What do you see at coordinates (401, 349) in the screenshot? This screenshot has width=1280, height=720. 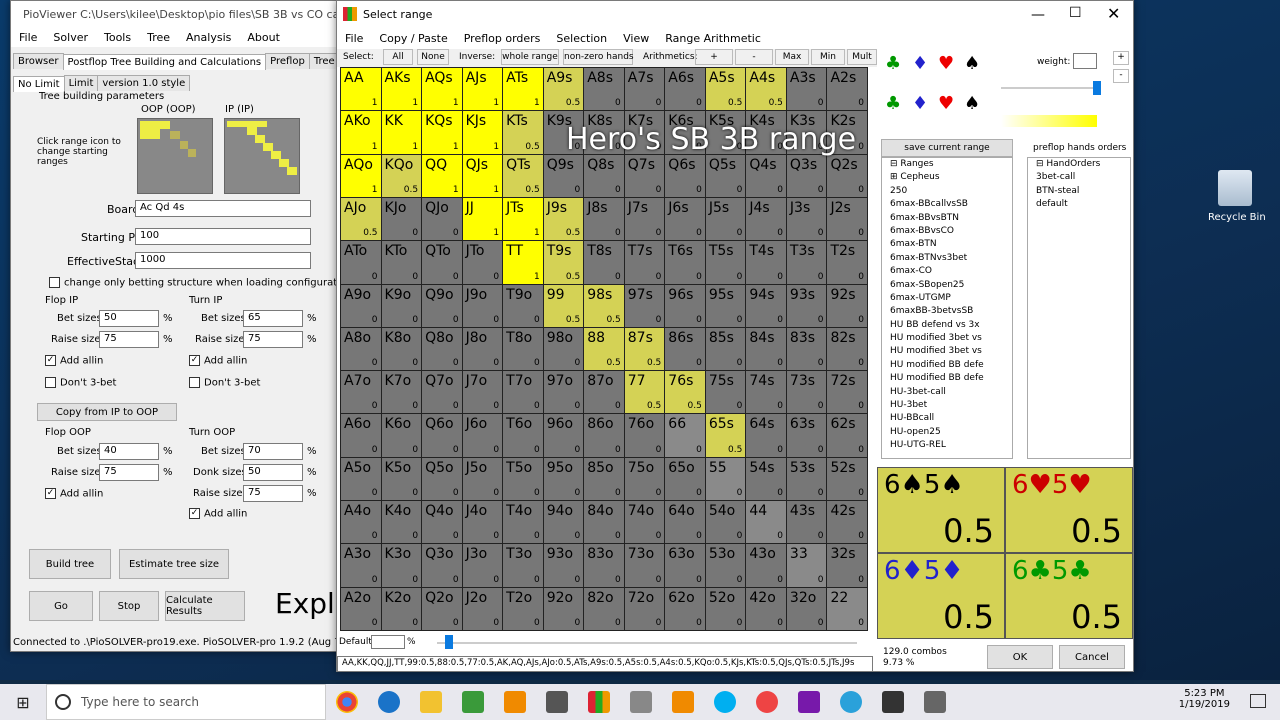 I see `hand-cell-k8o: K8o 0` at bounding box center [401, 349].